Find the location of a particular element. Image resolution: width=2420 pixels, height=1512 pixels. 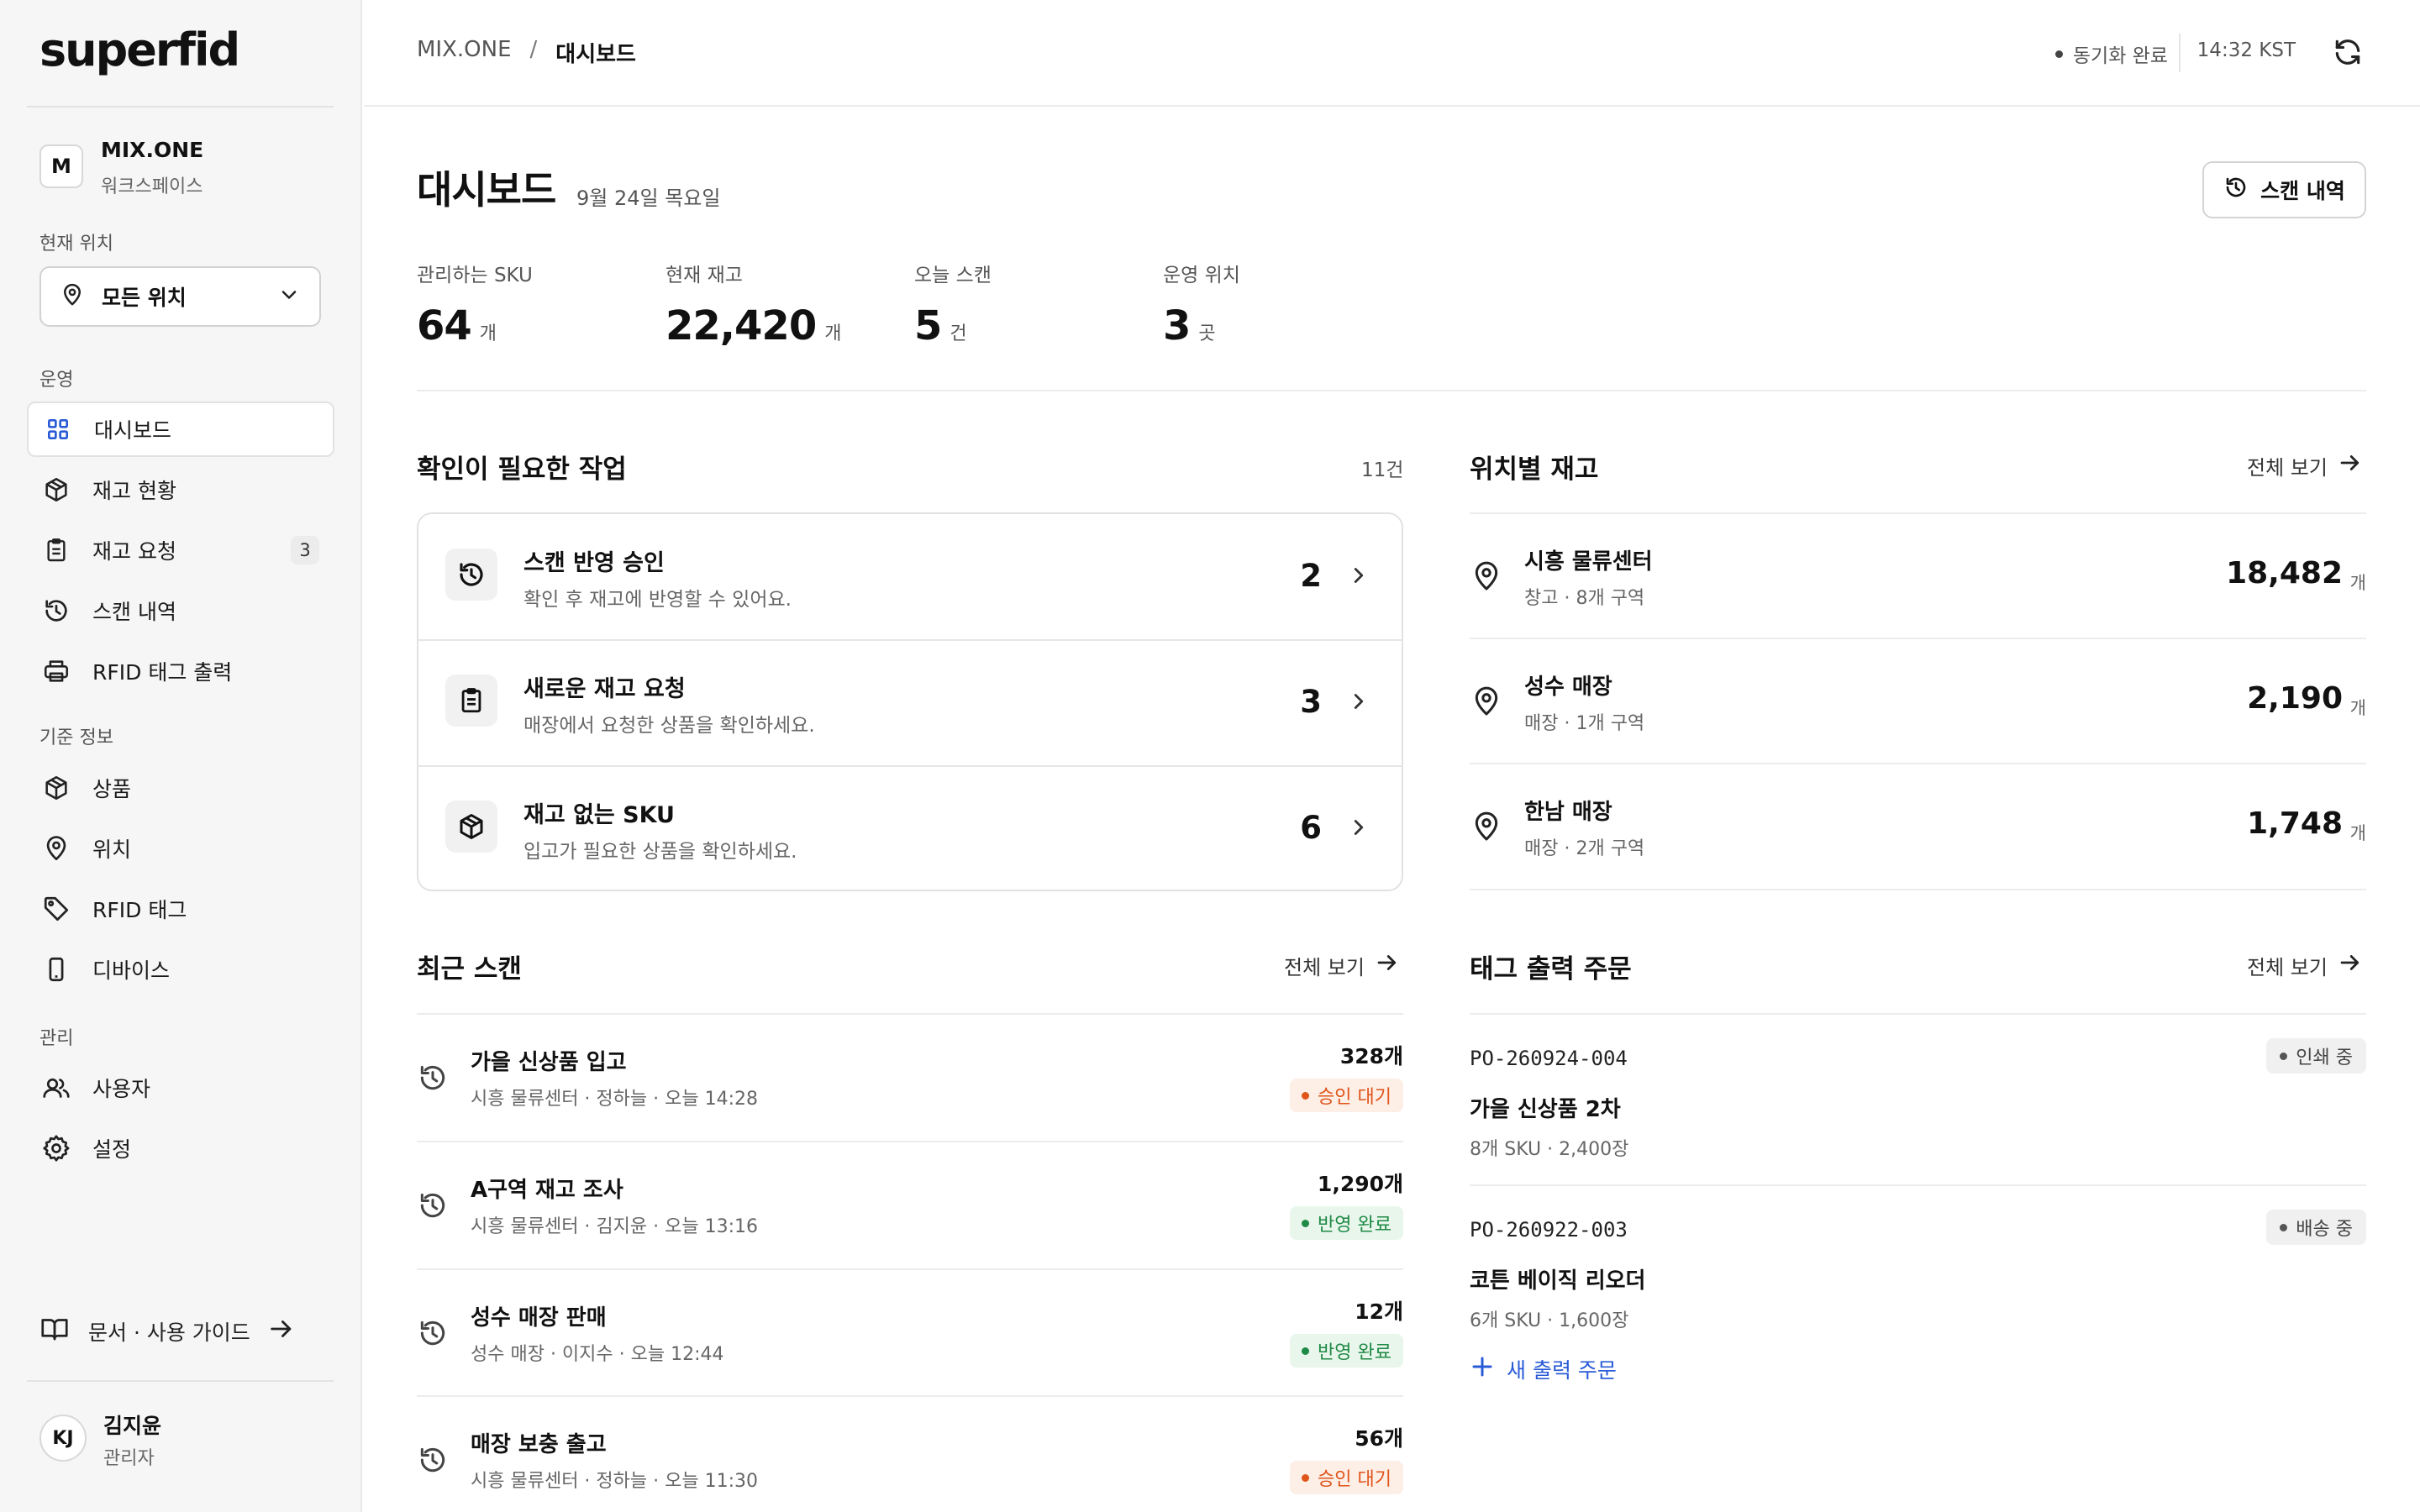

section-label-admin: 관리 is located at coordinates (56, 1038).